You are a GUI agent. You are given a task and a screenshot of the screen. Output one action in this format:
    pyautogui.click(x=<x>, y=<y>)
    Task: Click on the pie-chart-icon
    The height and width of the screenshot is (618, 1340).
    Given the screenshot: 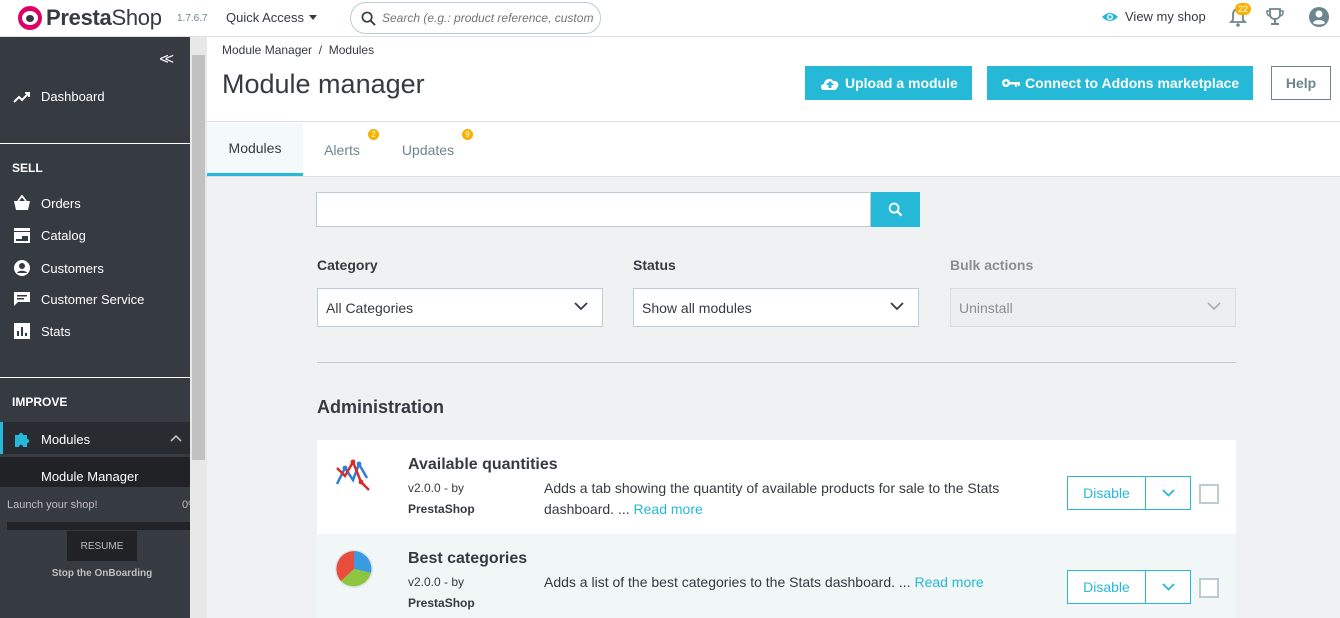 What is the action you would take?
    pyautogui.click(x=354, y=569)
    